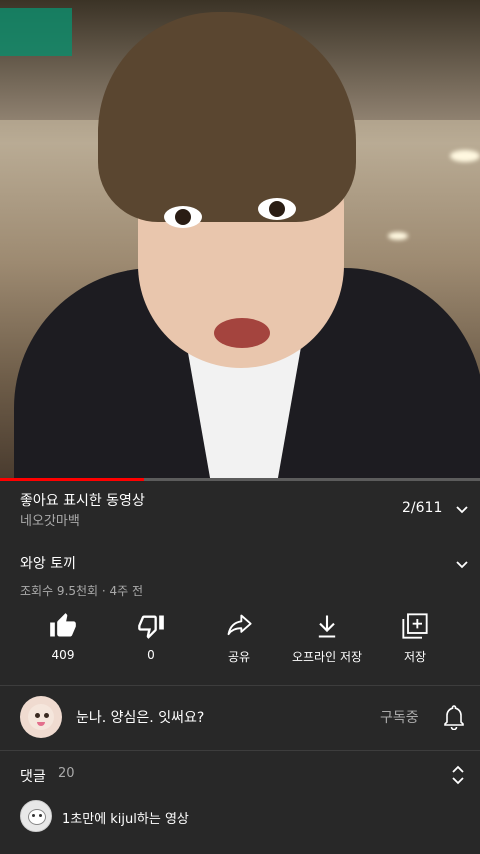 The width and height of the screenshot is (480, 854). I want to click on video-title: 와앙 토끼, so click(250, 563).